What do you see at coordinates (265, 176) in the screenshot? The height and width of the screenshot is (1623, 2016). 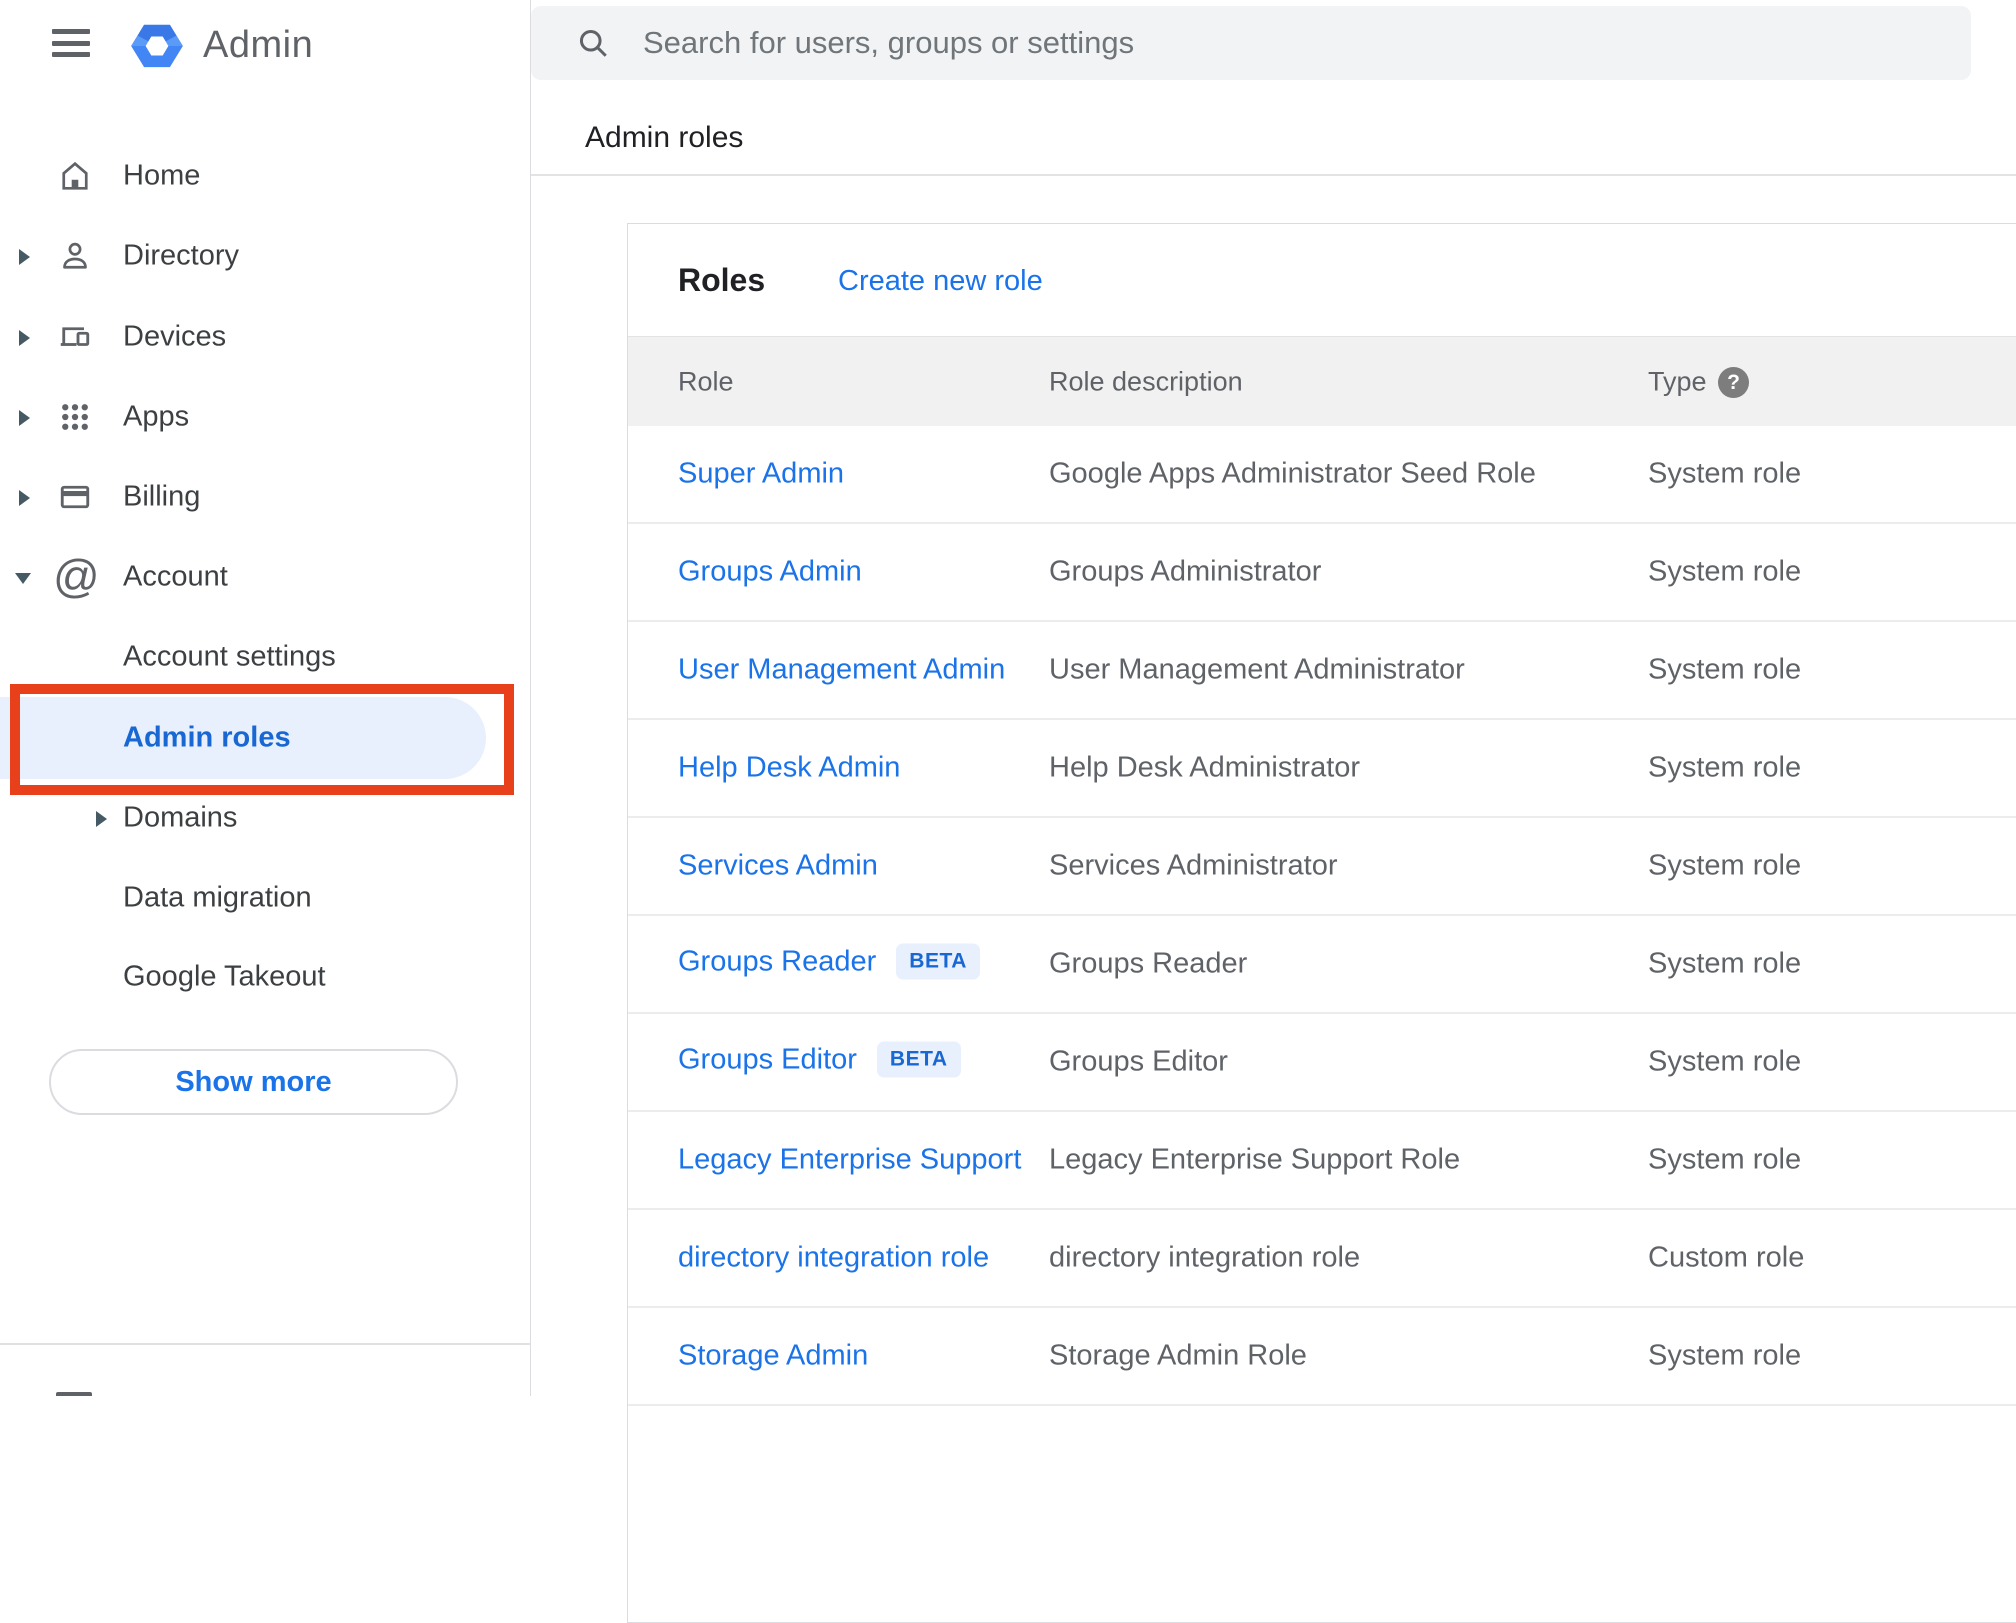 I see `sidebar-item-home: Home` at bounding box center [265, 176].